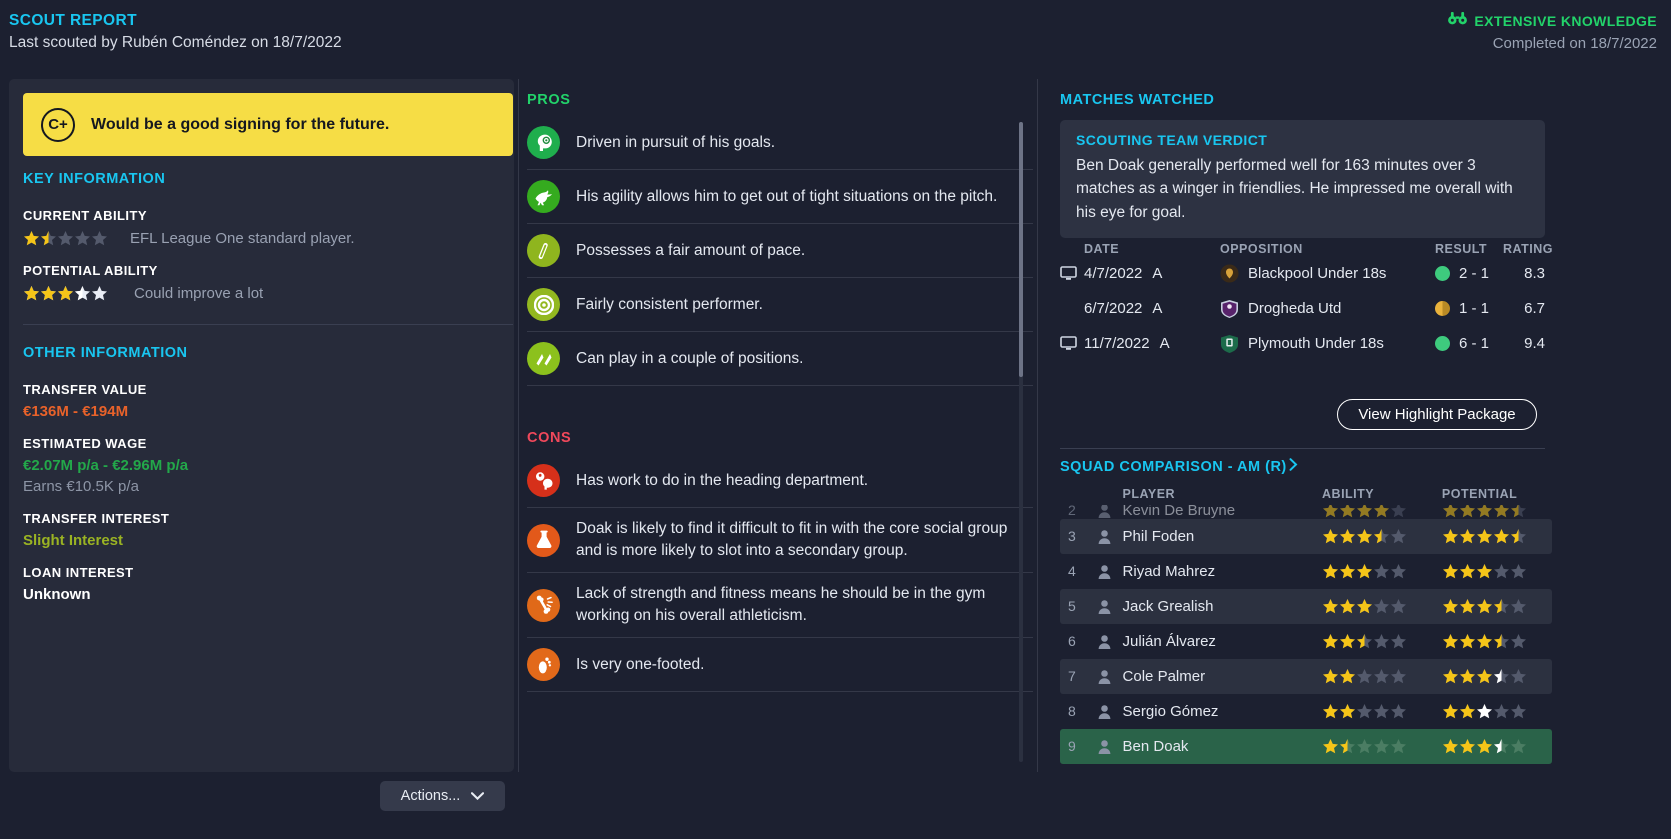  I want to click on heading-ball-icon, so click(543, 480).